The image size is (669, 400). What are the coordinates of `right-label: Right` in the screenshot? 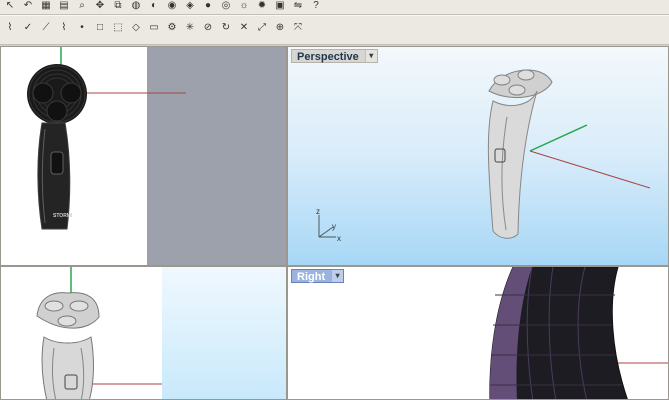 It's located at (311, 277).